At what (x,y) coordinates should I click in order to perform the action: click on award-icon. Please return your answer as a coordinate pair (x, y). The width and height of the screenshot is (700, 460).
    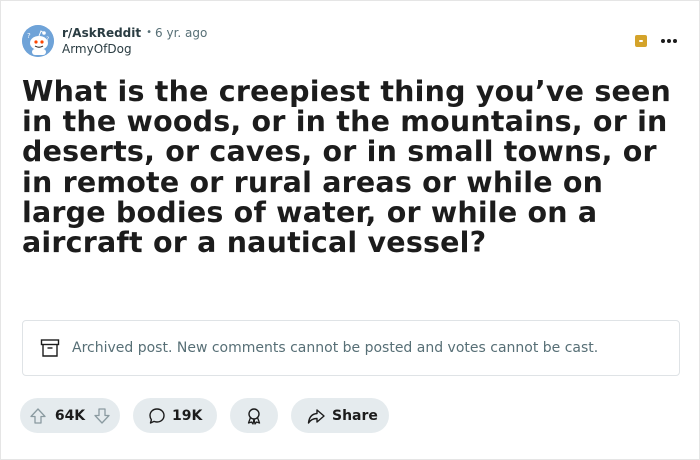
    Looking at the image, I should click on (254, 416).